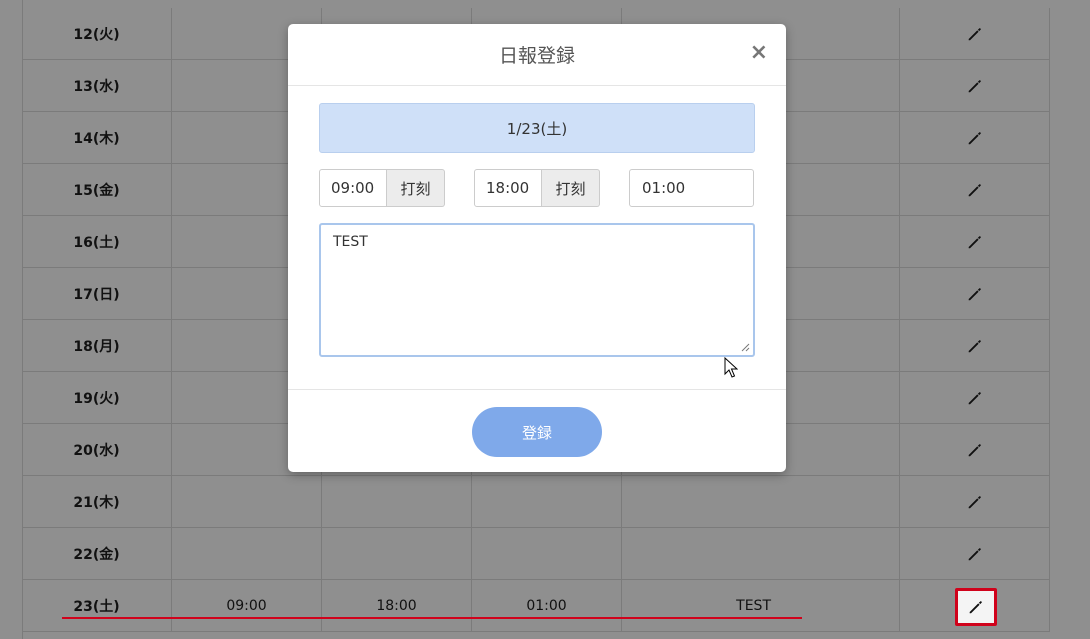 Image resolution: width=1090 pixels, height=639 pixels. I want to click on table-row: 21(木), so click(536, 502).